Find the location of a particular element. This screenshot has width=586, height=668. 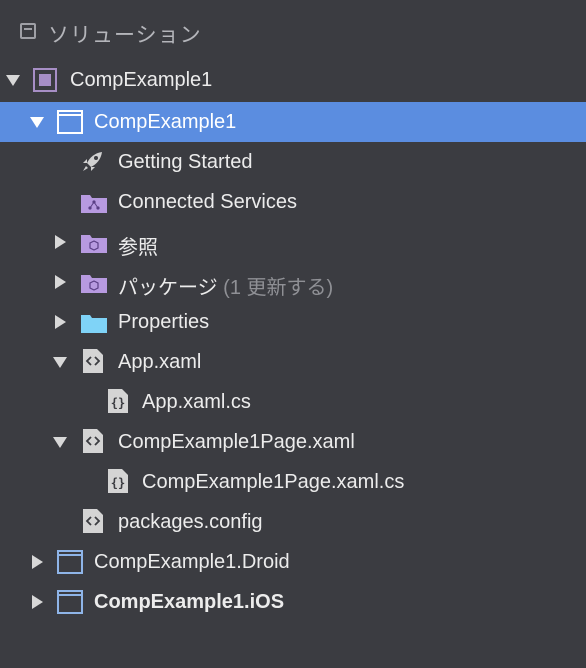

update-count-note: (1 更新する) is located at coordinates (278, 288).